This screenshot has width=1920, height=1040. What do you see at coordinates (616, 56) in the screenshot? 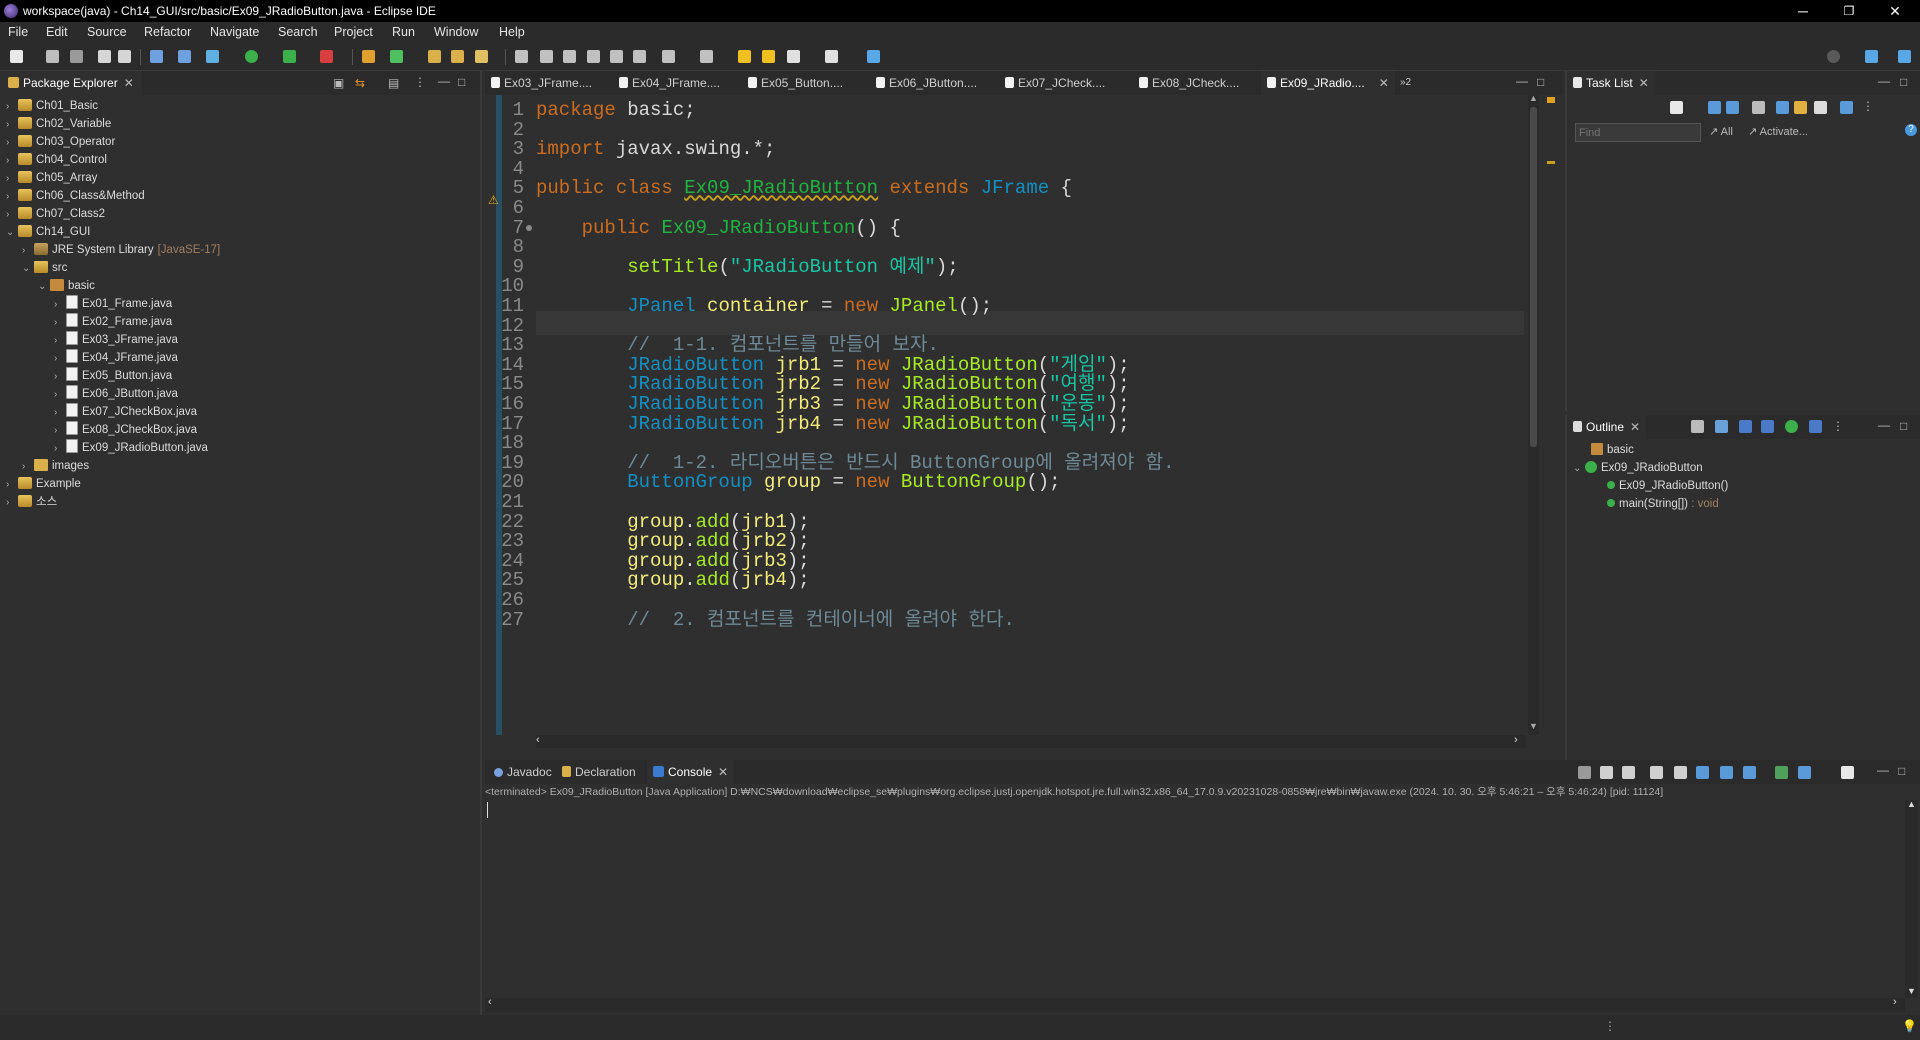
I see `block-selection-icon` at bounding box center [616, 56].